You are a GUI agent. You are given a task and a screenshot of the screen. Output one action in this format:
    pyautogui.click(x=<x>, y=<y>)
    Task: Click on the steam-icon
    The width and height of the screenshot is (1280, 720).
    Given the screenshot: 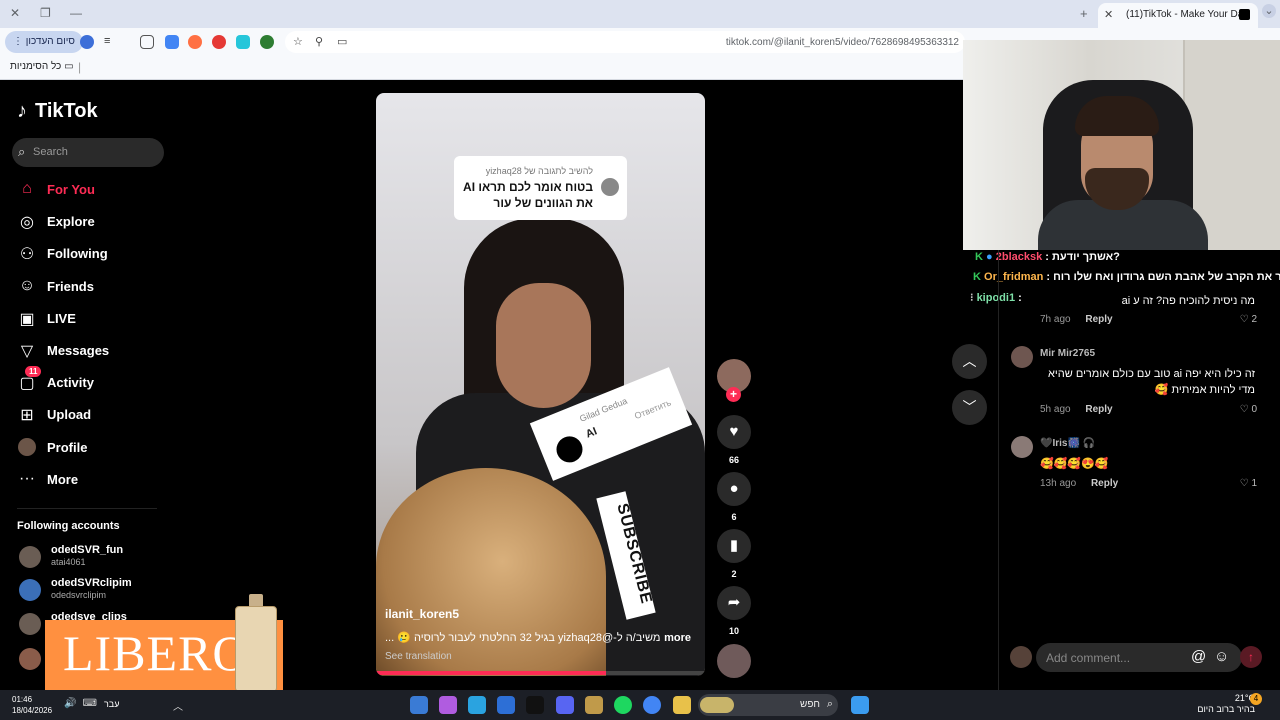 What is the action you would take?
    pyautogui.click(x=419, y=705)
    